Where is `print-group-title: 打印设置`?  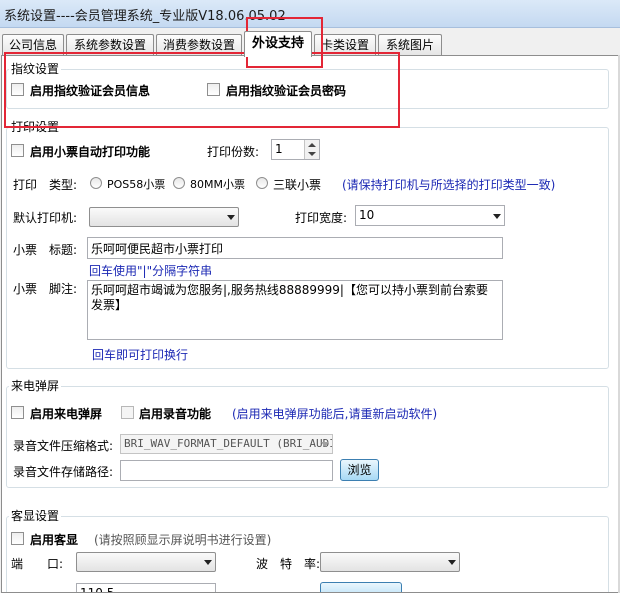 print-group-title: 打印设置 is located at coordinates (35, 126).